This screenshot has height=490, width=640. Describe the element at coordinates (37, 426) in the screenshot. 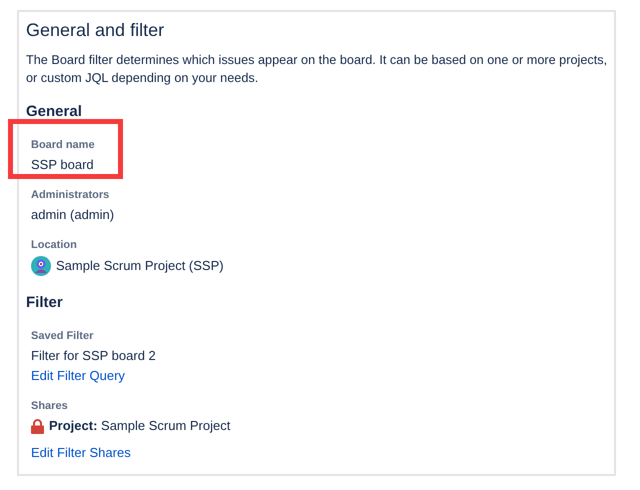

I see `lock-icon` at that location.